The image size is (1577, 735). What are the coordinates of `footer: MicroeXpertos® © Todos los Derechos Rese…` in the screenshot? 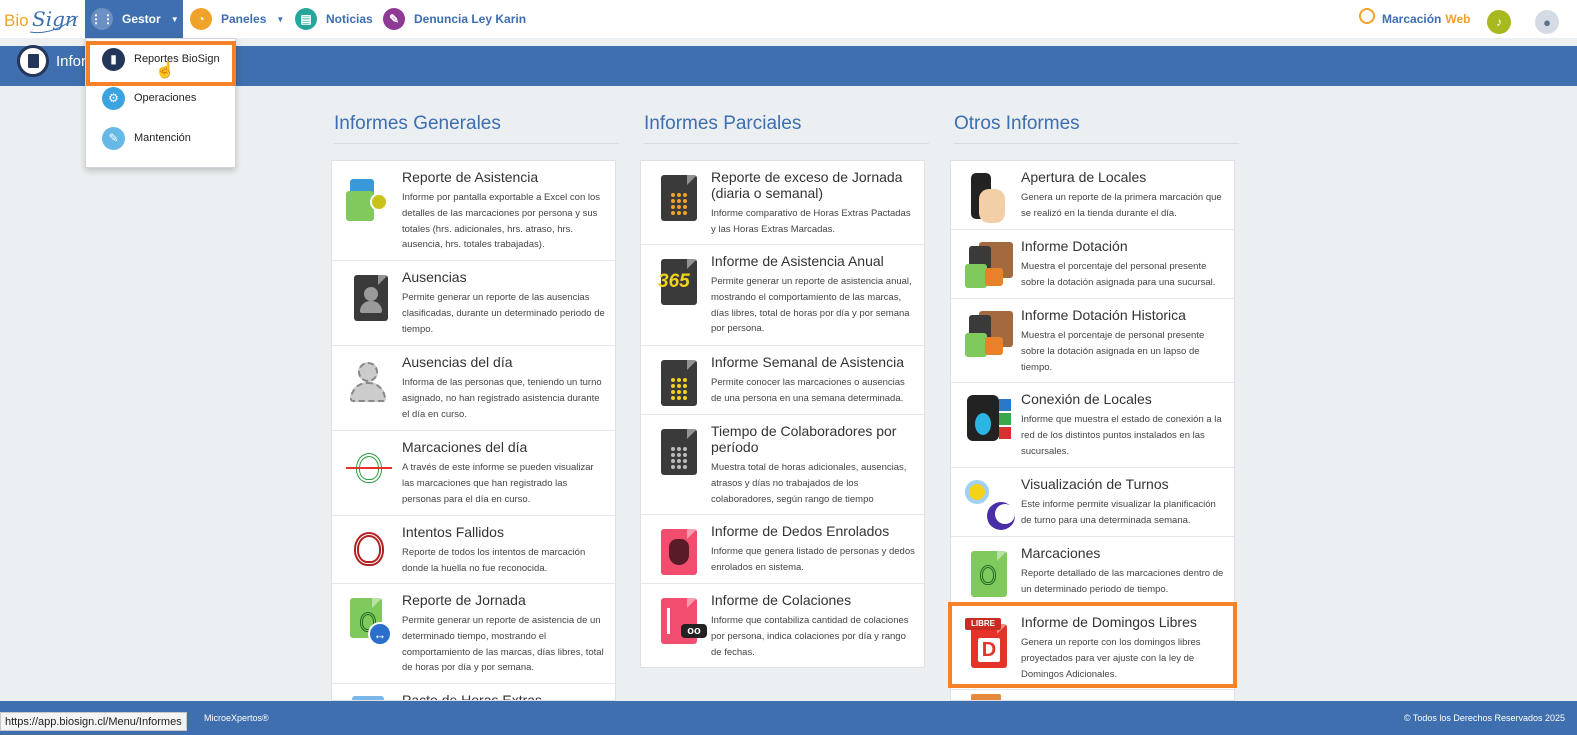 It's located at (788, 718).